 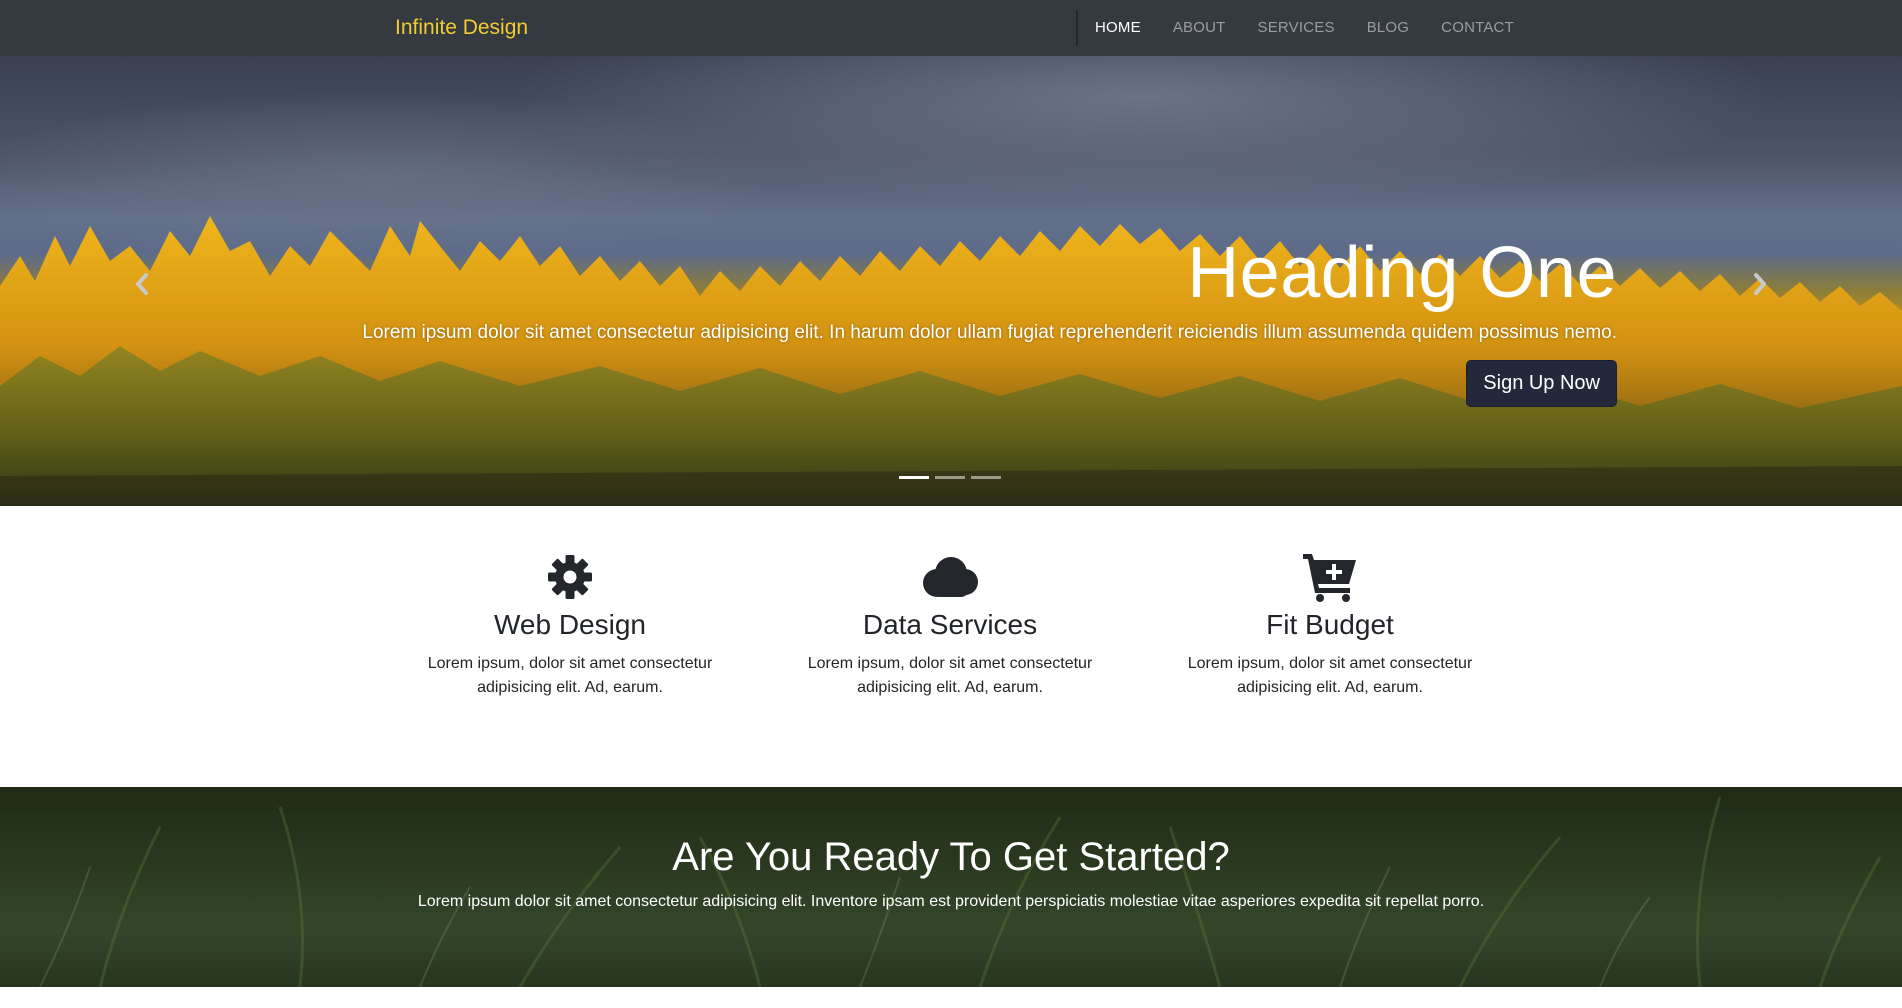 I want to click on feature-title: Data Services, so click(x=950, y=624).